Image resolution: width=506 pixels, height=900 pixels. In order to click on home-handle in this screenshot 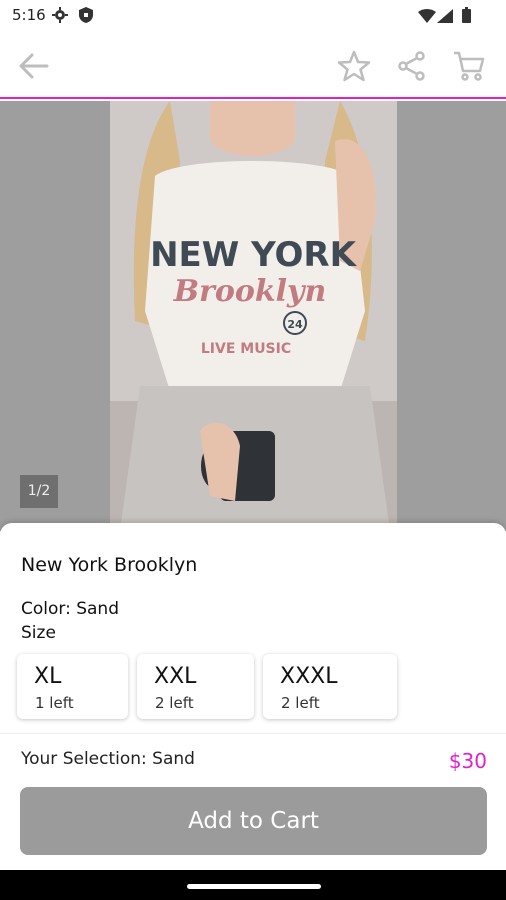, I will do `click(254, 886)`.